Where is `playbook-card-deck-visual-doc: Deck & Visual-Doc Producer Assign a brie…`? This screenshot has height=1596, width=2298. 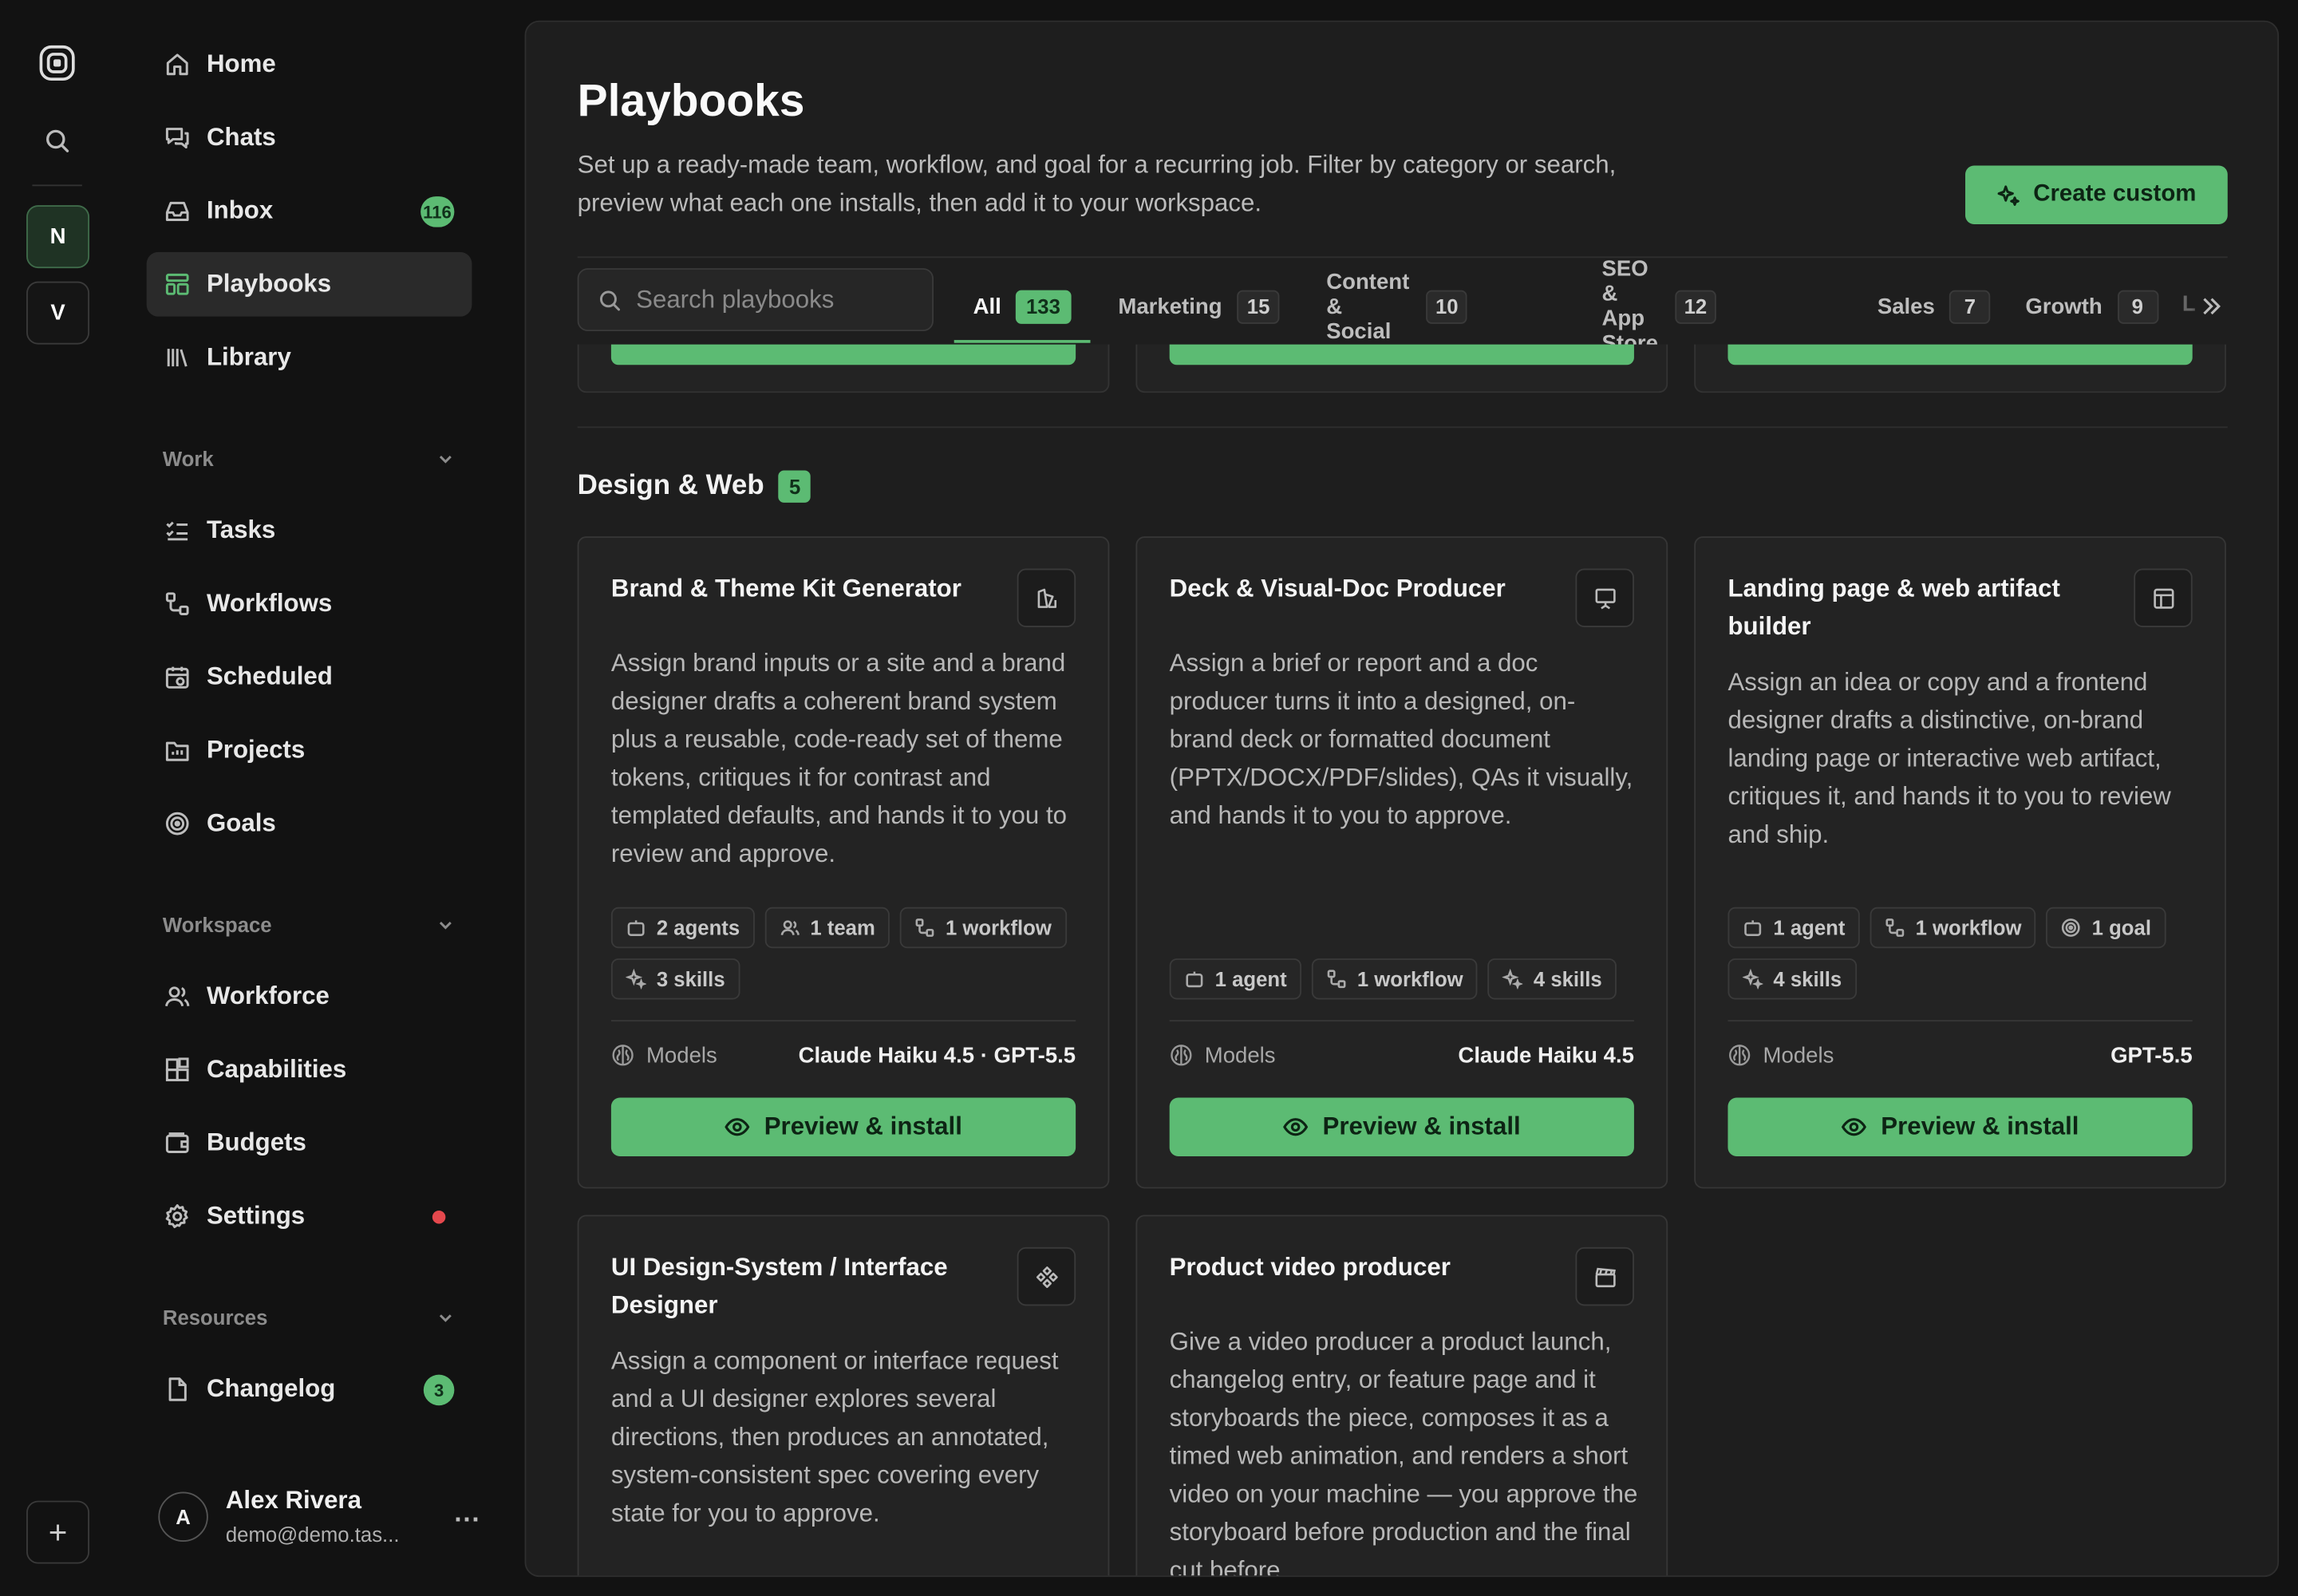 playbook-card-deck-visual-doc: Deck & Visual-Doc Producer Assign a brie… is located at coordinates (1401, 863).